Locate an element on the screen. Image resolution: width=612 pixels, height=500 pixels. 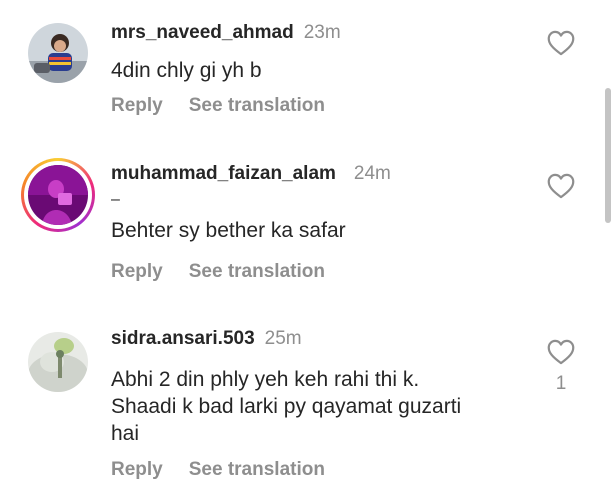
flower-photo-icon is located at coordinates (58, 362).